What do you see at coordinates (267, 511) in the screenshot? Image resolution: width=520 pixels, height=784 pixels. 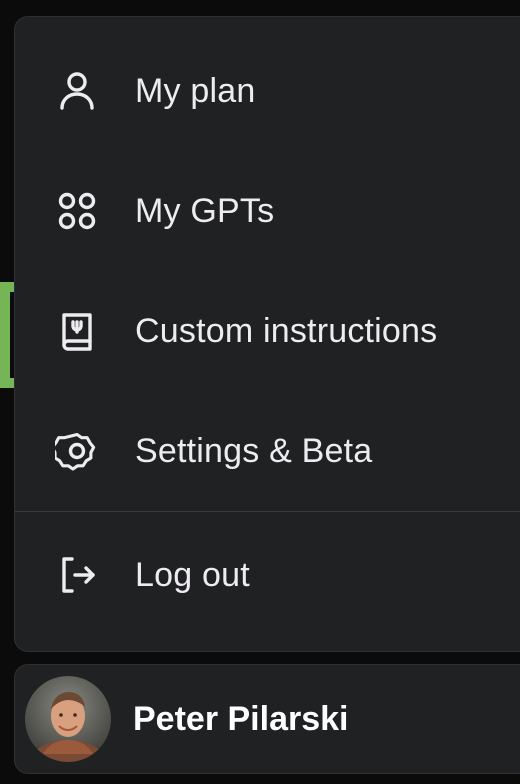 I see `menu-divider` at bounding box center [267, 511].